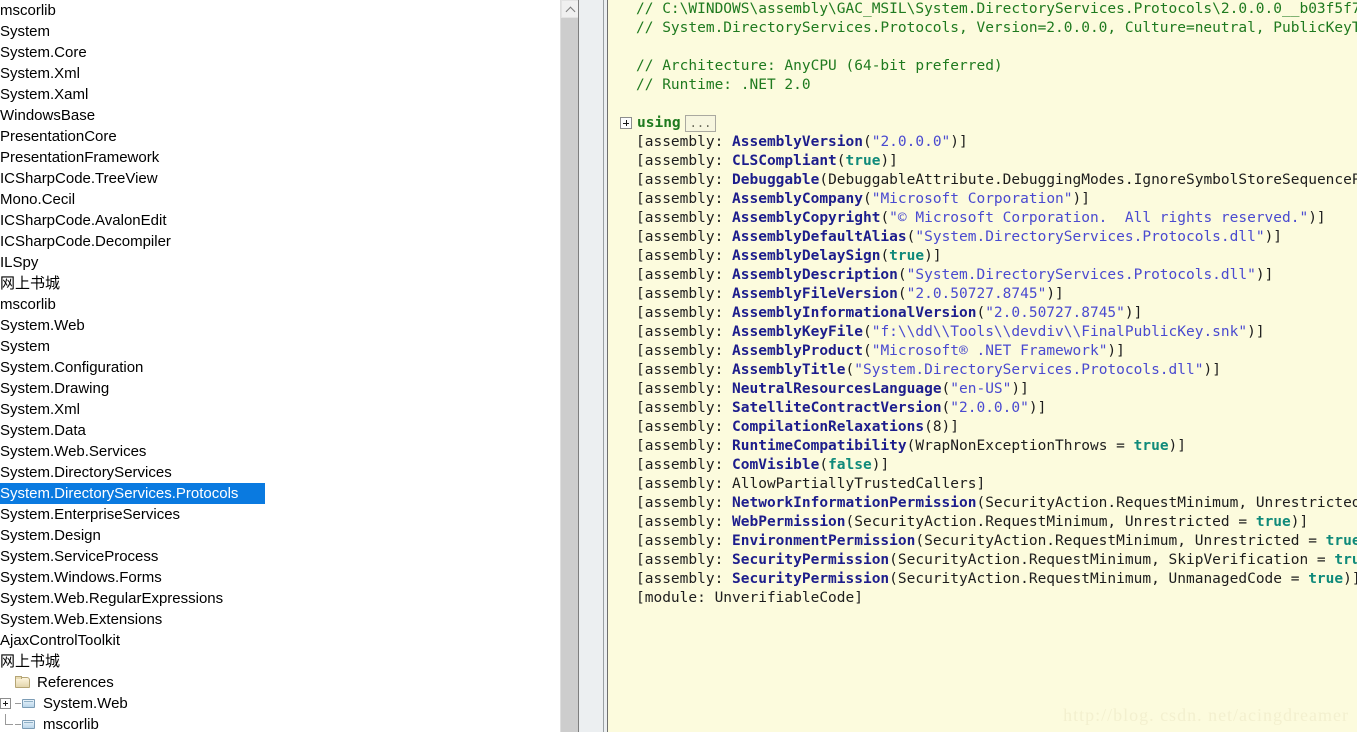 The height and width of the screenshot is (732, 1357). I want to click on tree-item-label: System.Data, so click(43, 430).